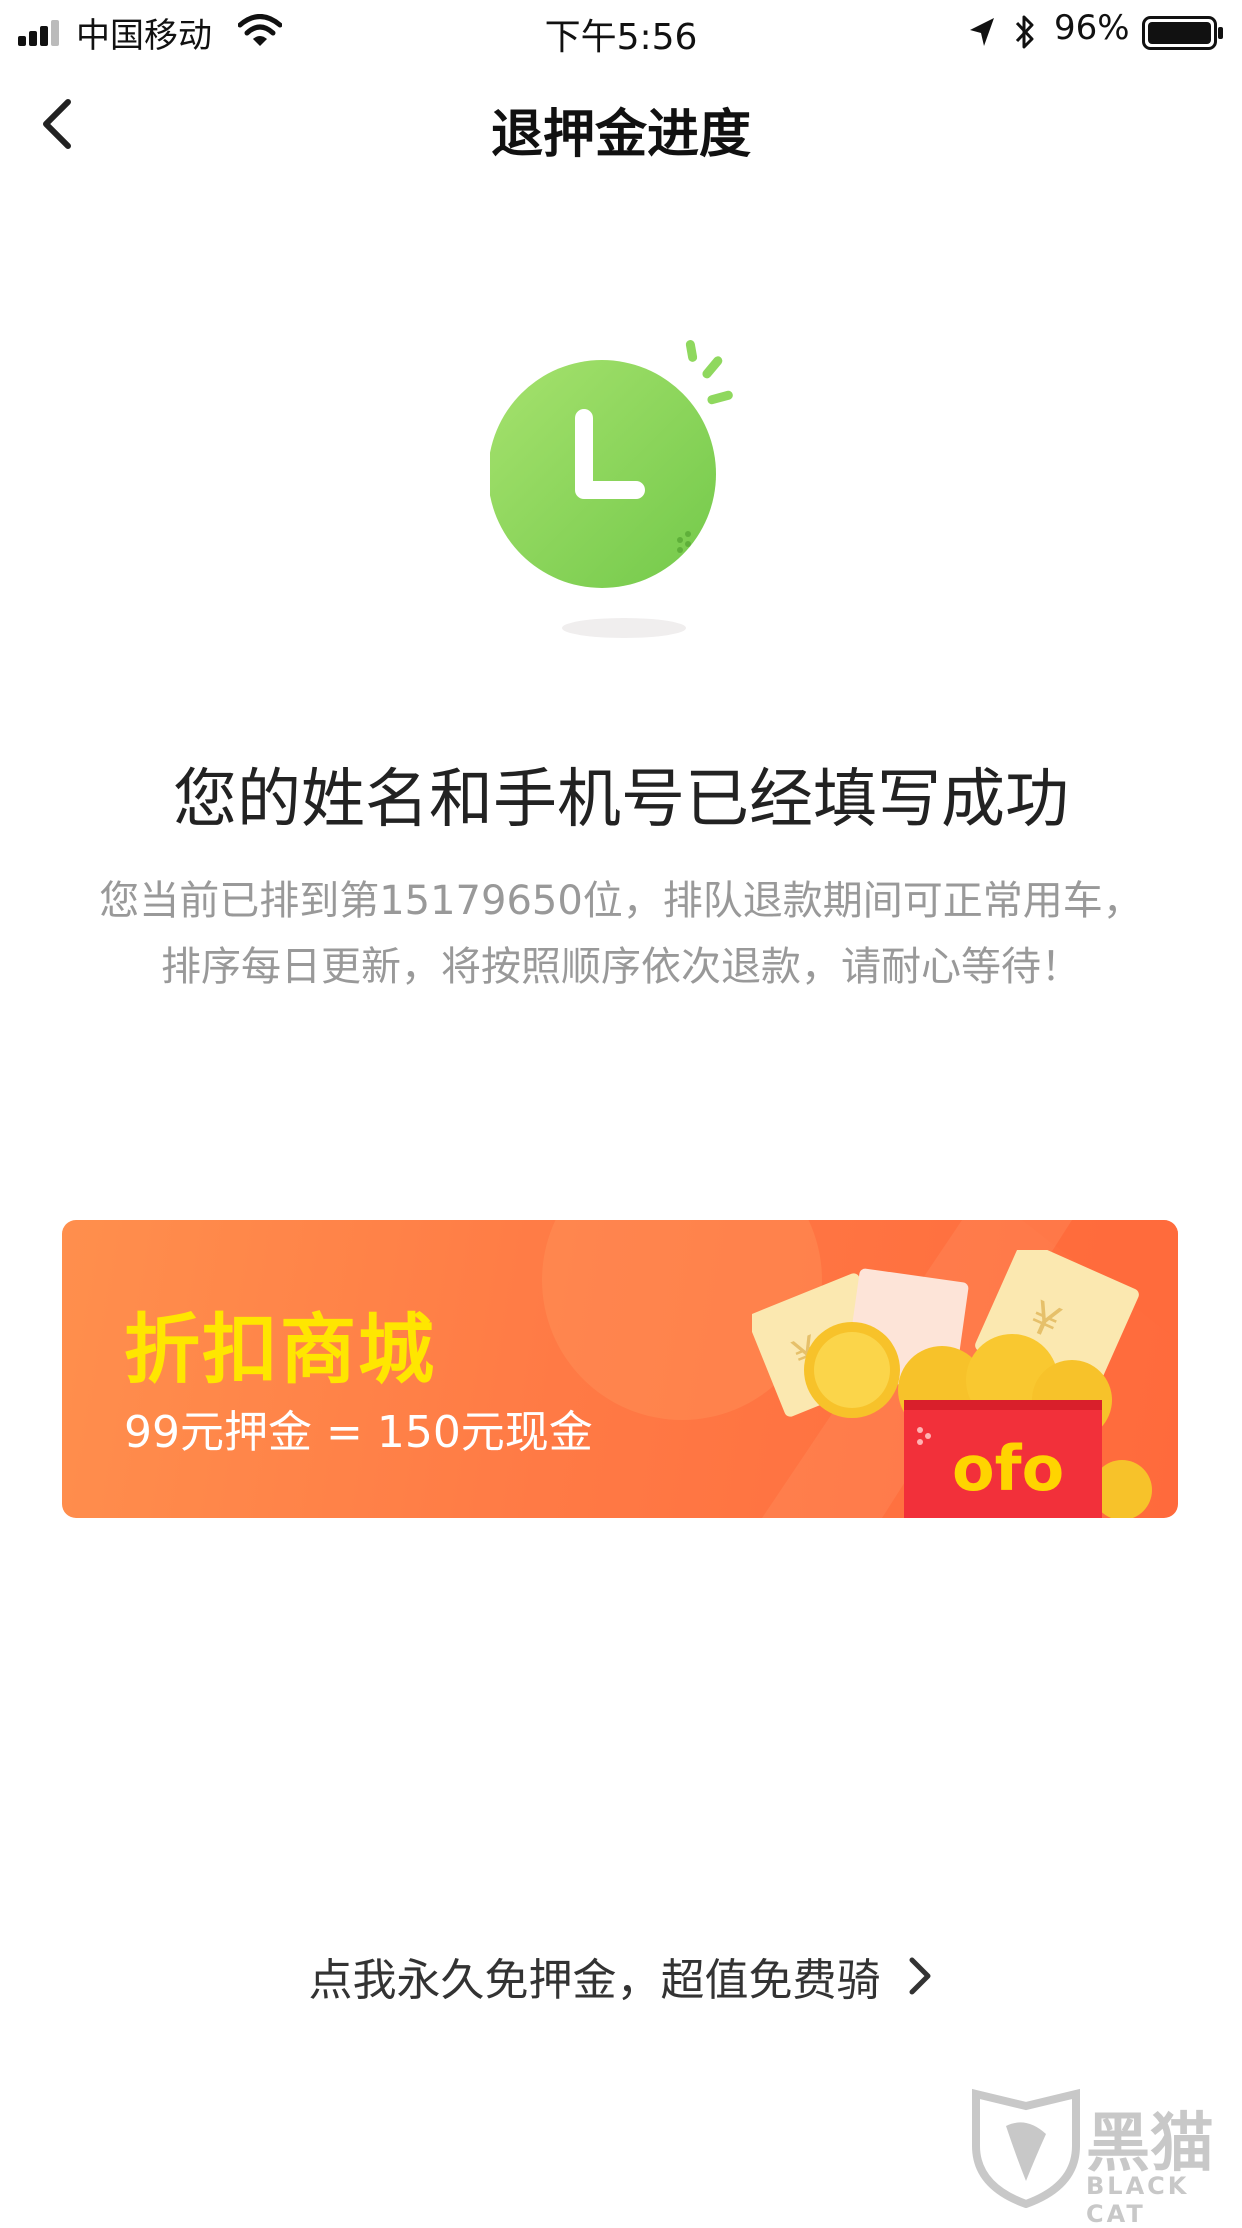  I want to click on location-icon, so click(982, 32).